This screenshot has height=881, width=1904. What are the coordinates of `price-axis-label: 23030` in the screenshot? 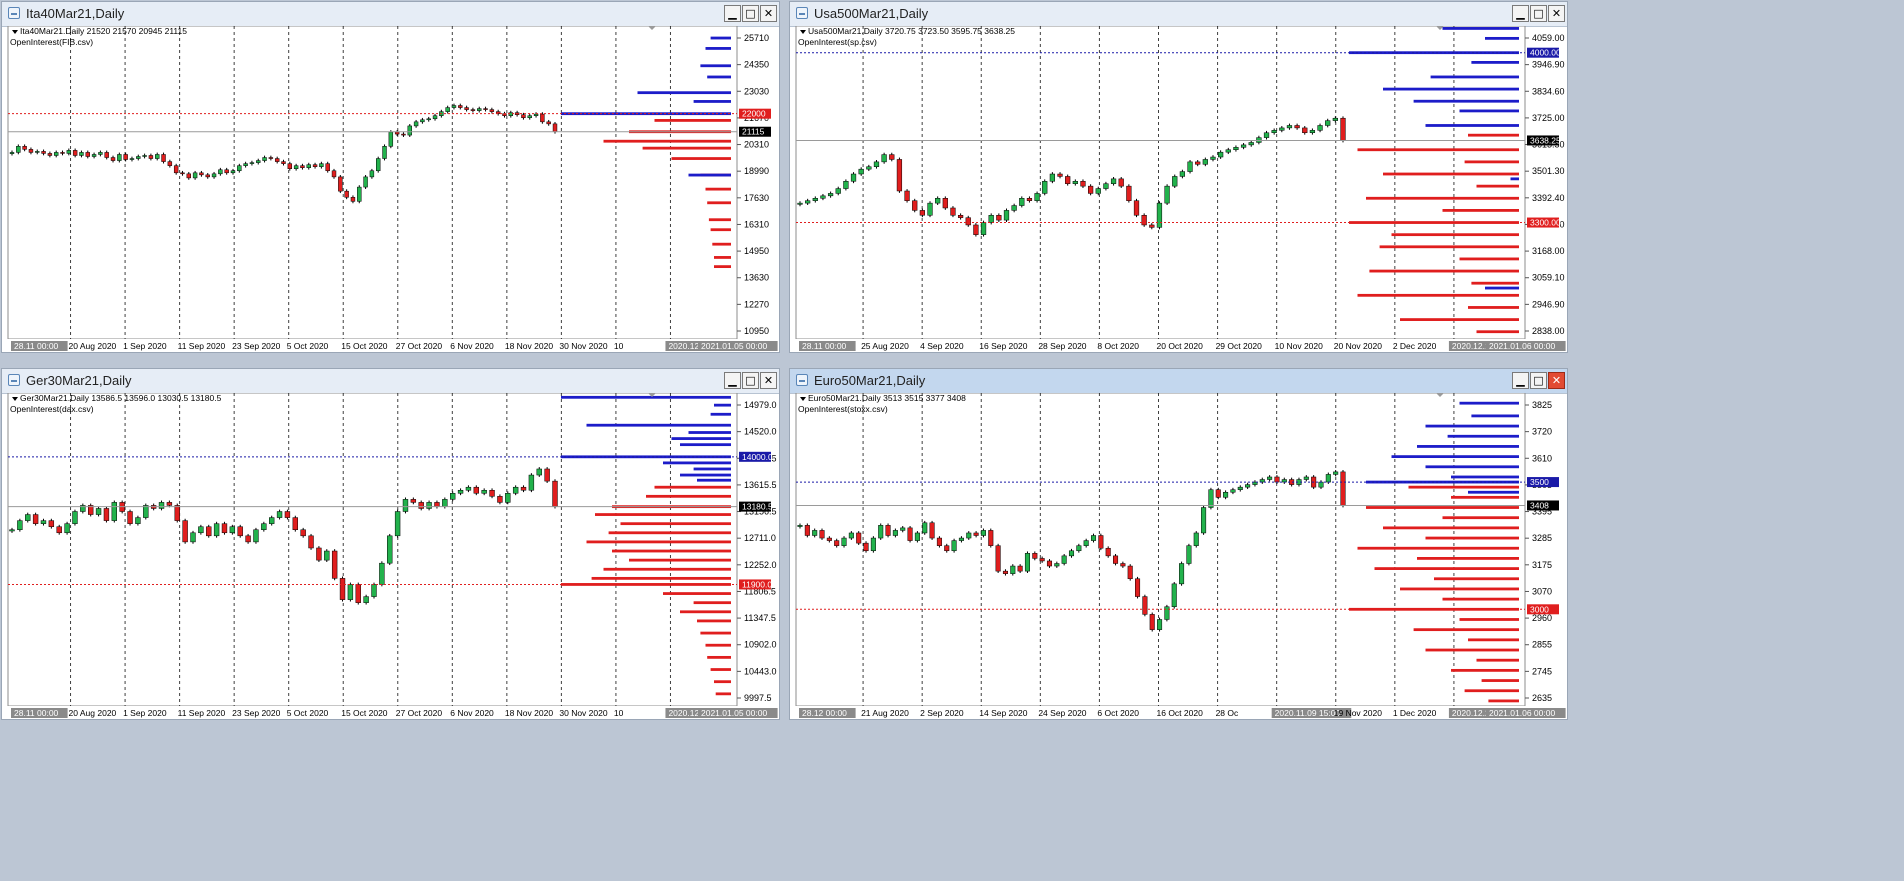 It's located at (756, 91).